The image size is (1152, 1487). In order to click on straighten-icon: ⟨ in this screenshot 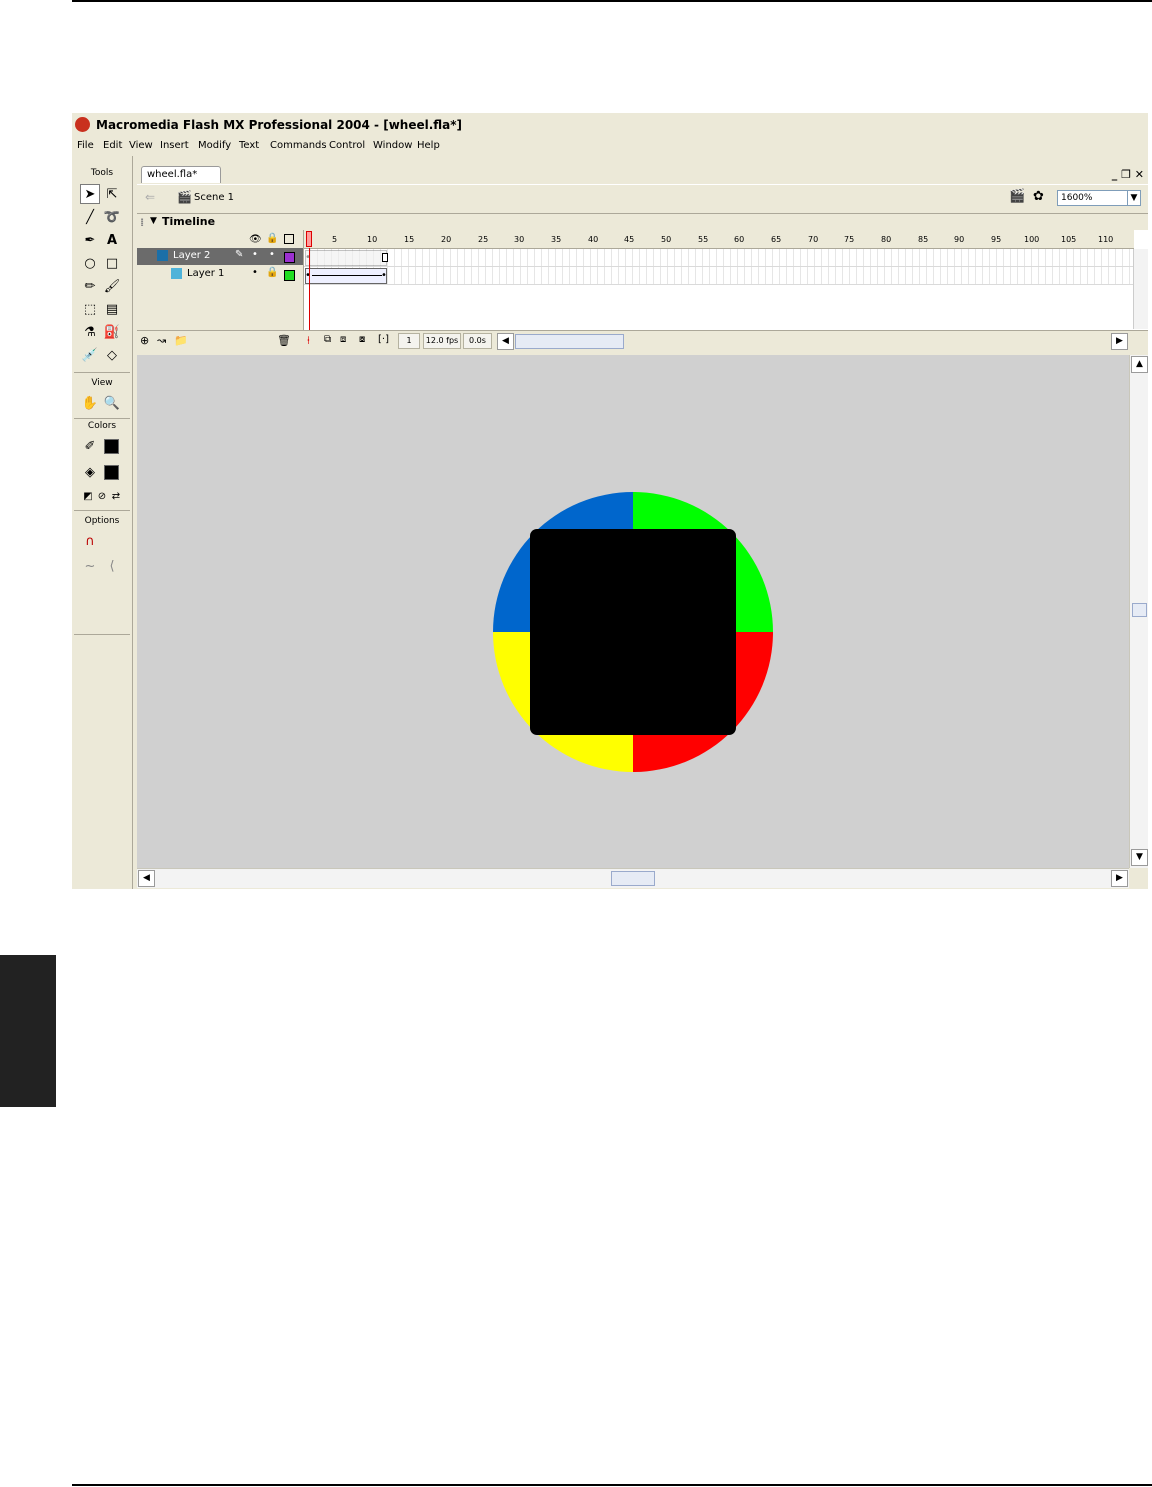, I will do `click(112, 566)`.